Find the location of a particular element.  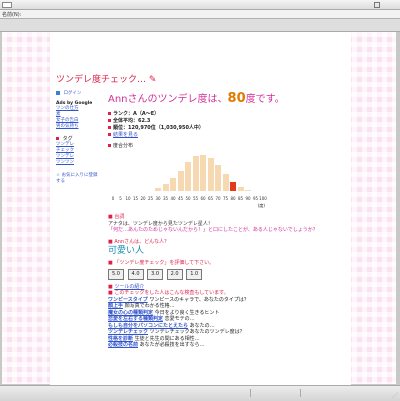

rating-buttons: 5.0 4.0 3.0 2.0 1.0 is located at coordinates (225, 274).